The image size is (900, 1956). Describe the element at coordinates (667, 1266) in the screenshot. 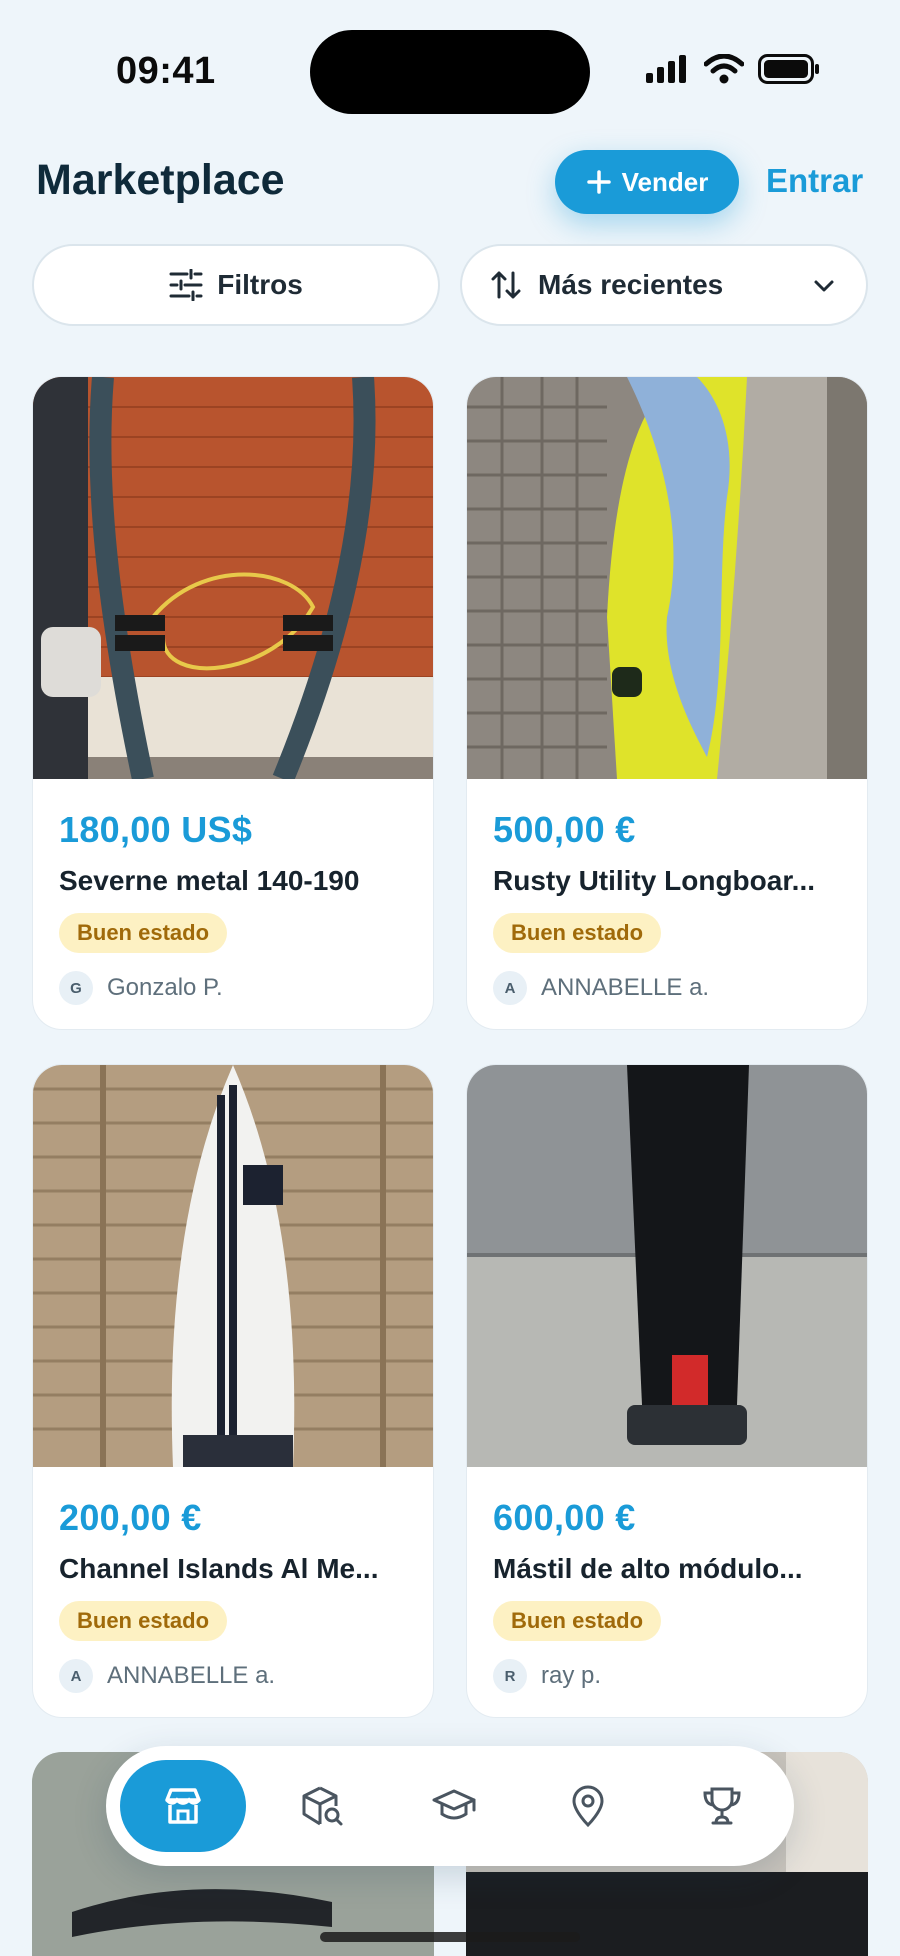

I see `listing-photo-foil-mast` at that location.